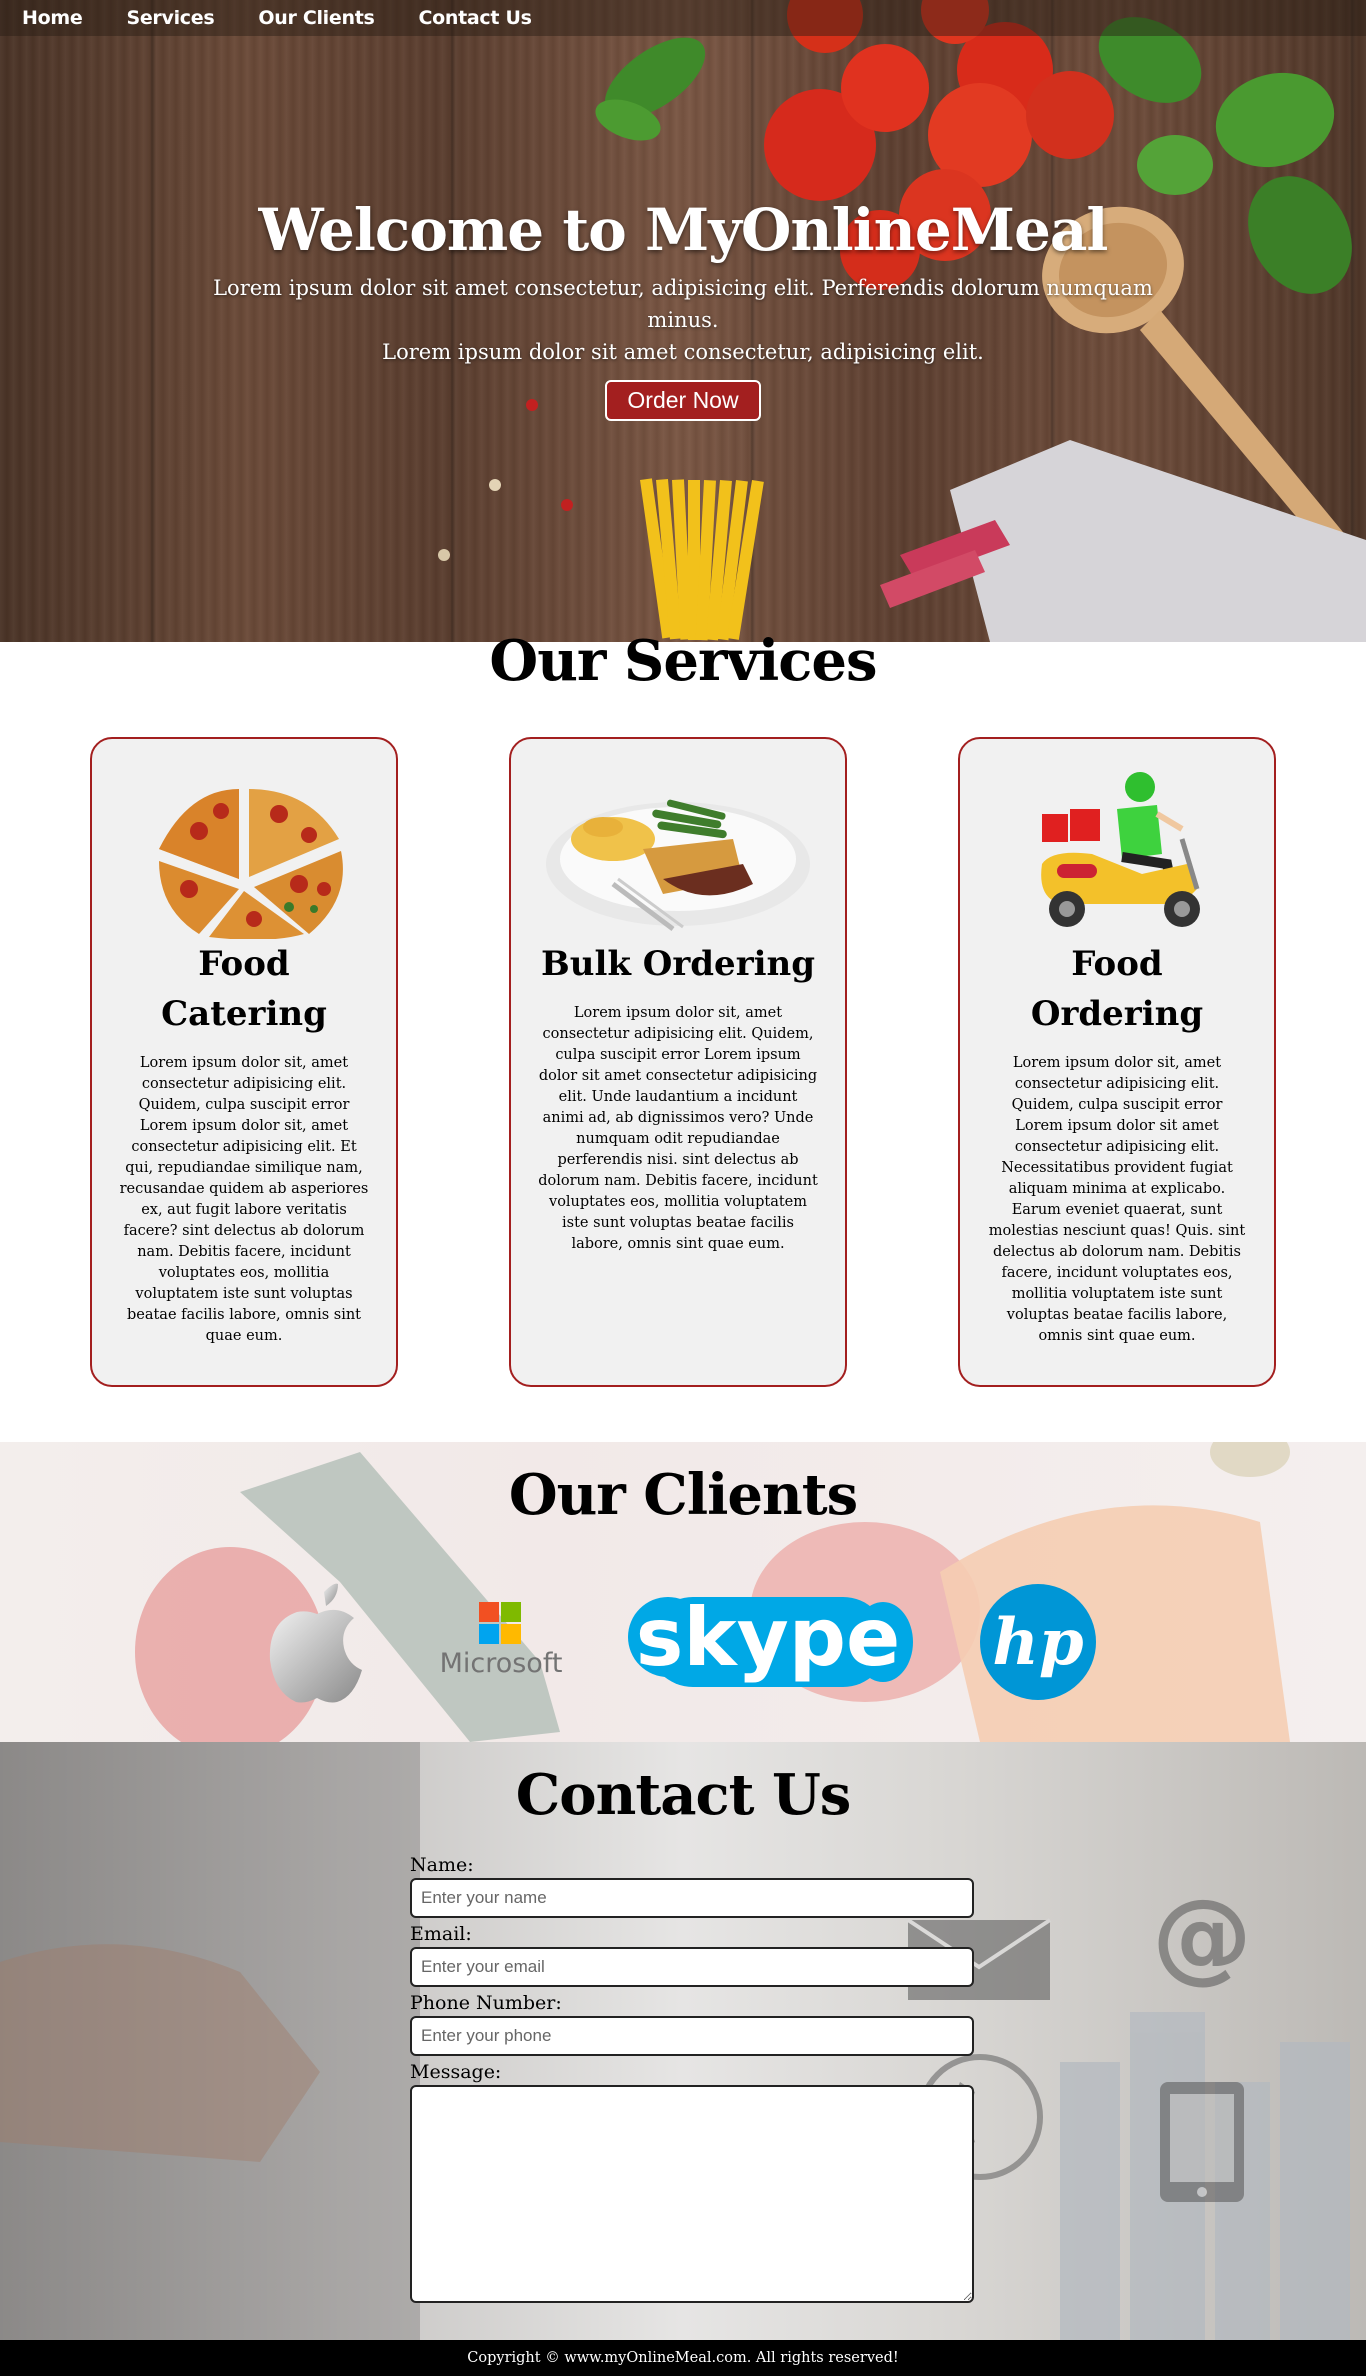 The image size is (1366, 2376). Describe the element at coordinates (170, 18) in the screenshot. I see `nav-services: Services` at that location.